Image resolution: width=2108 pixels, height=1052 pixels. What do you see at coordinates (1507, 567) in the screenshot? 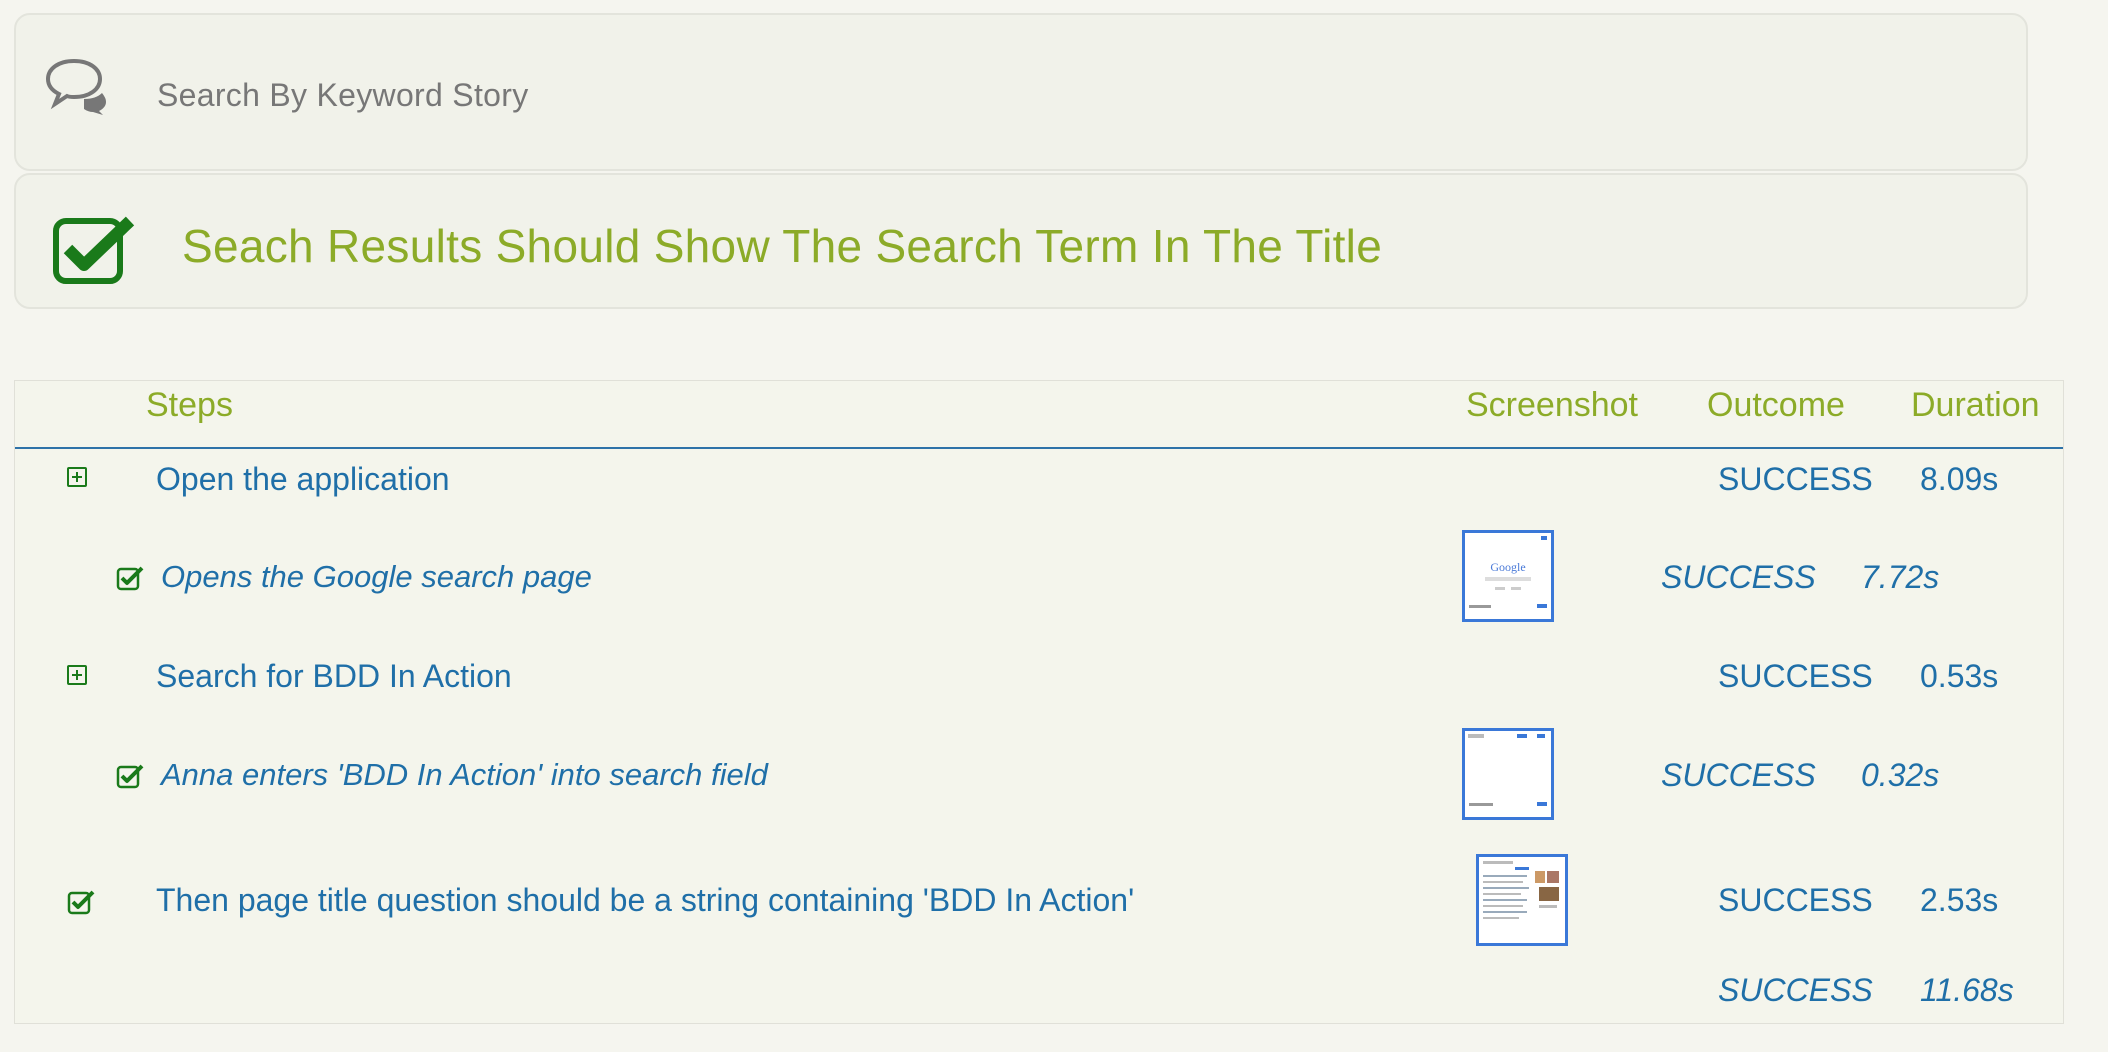
I see `svg-text: Google` at bounding box center [1507, 567].